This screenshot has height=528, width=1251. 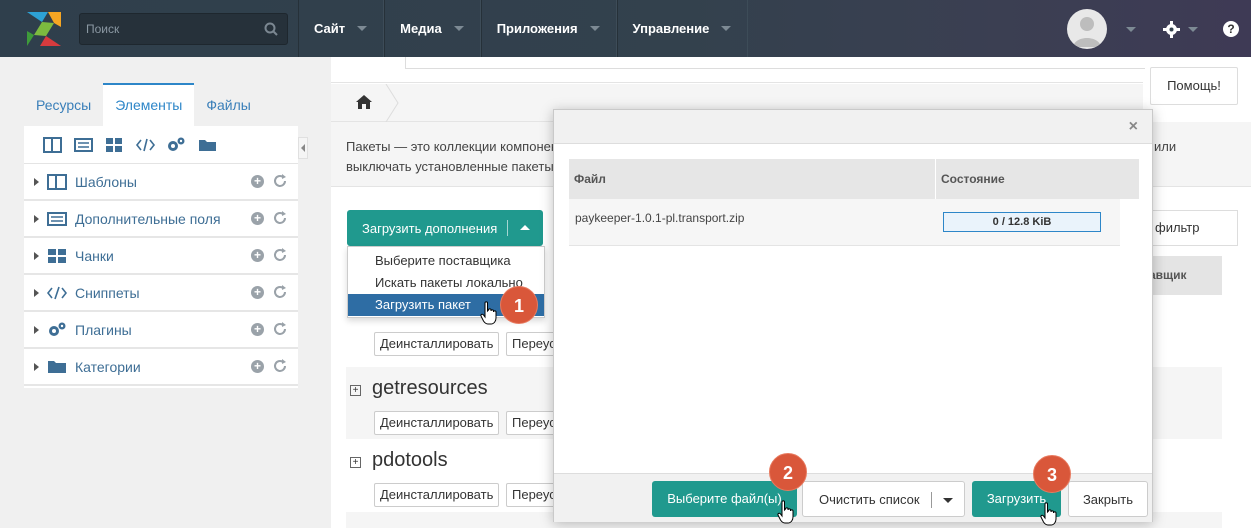 I want to click on filter-button: фильтр, so click(x=1190, y=228).